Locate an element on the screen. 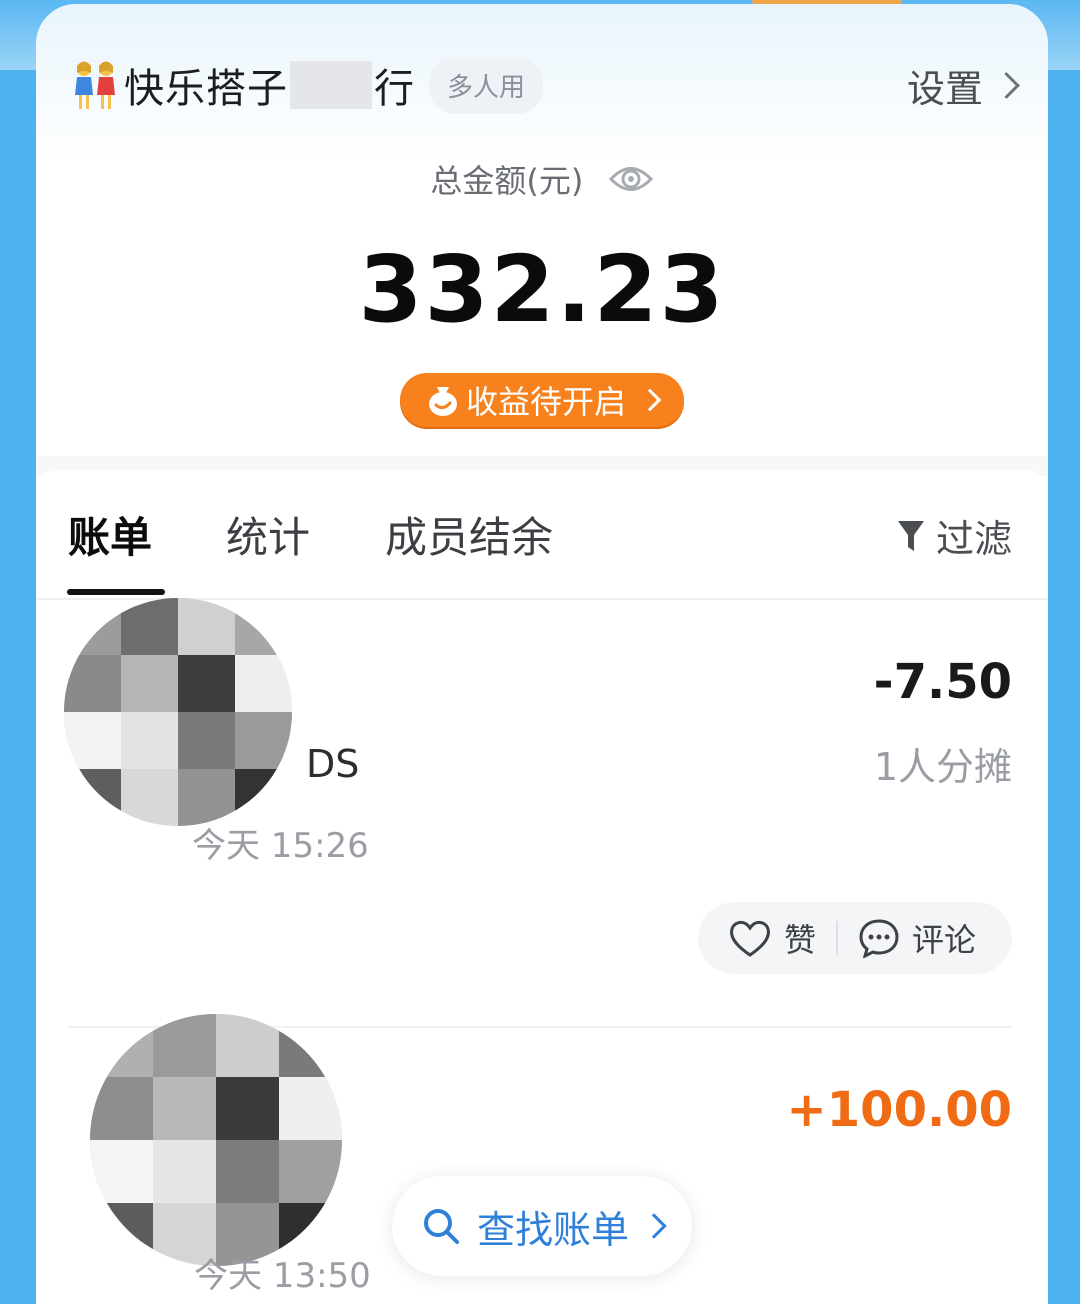 This screenshot has height=1304, width=1080. filter-label: 过滤 is located at coordinates (973, 539).